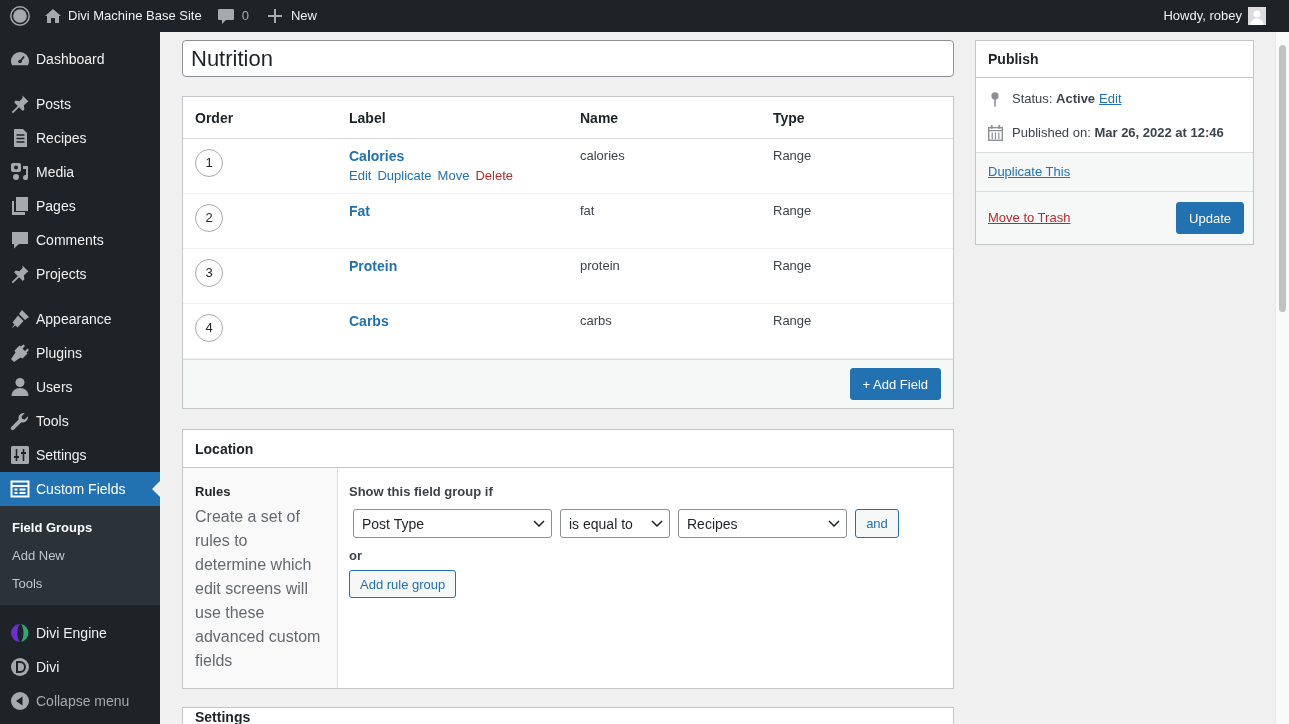 The height and width of the screenshot is (724, 1289). I want to click on move-to-trash-link: Move to Trash, so click(1029, 218).